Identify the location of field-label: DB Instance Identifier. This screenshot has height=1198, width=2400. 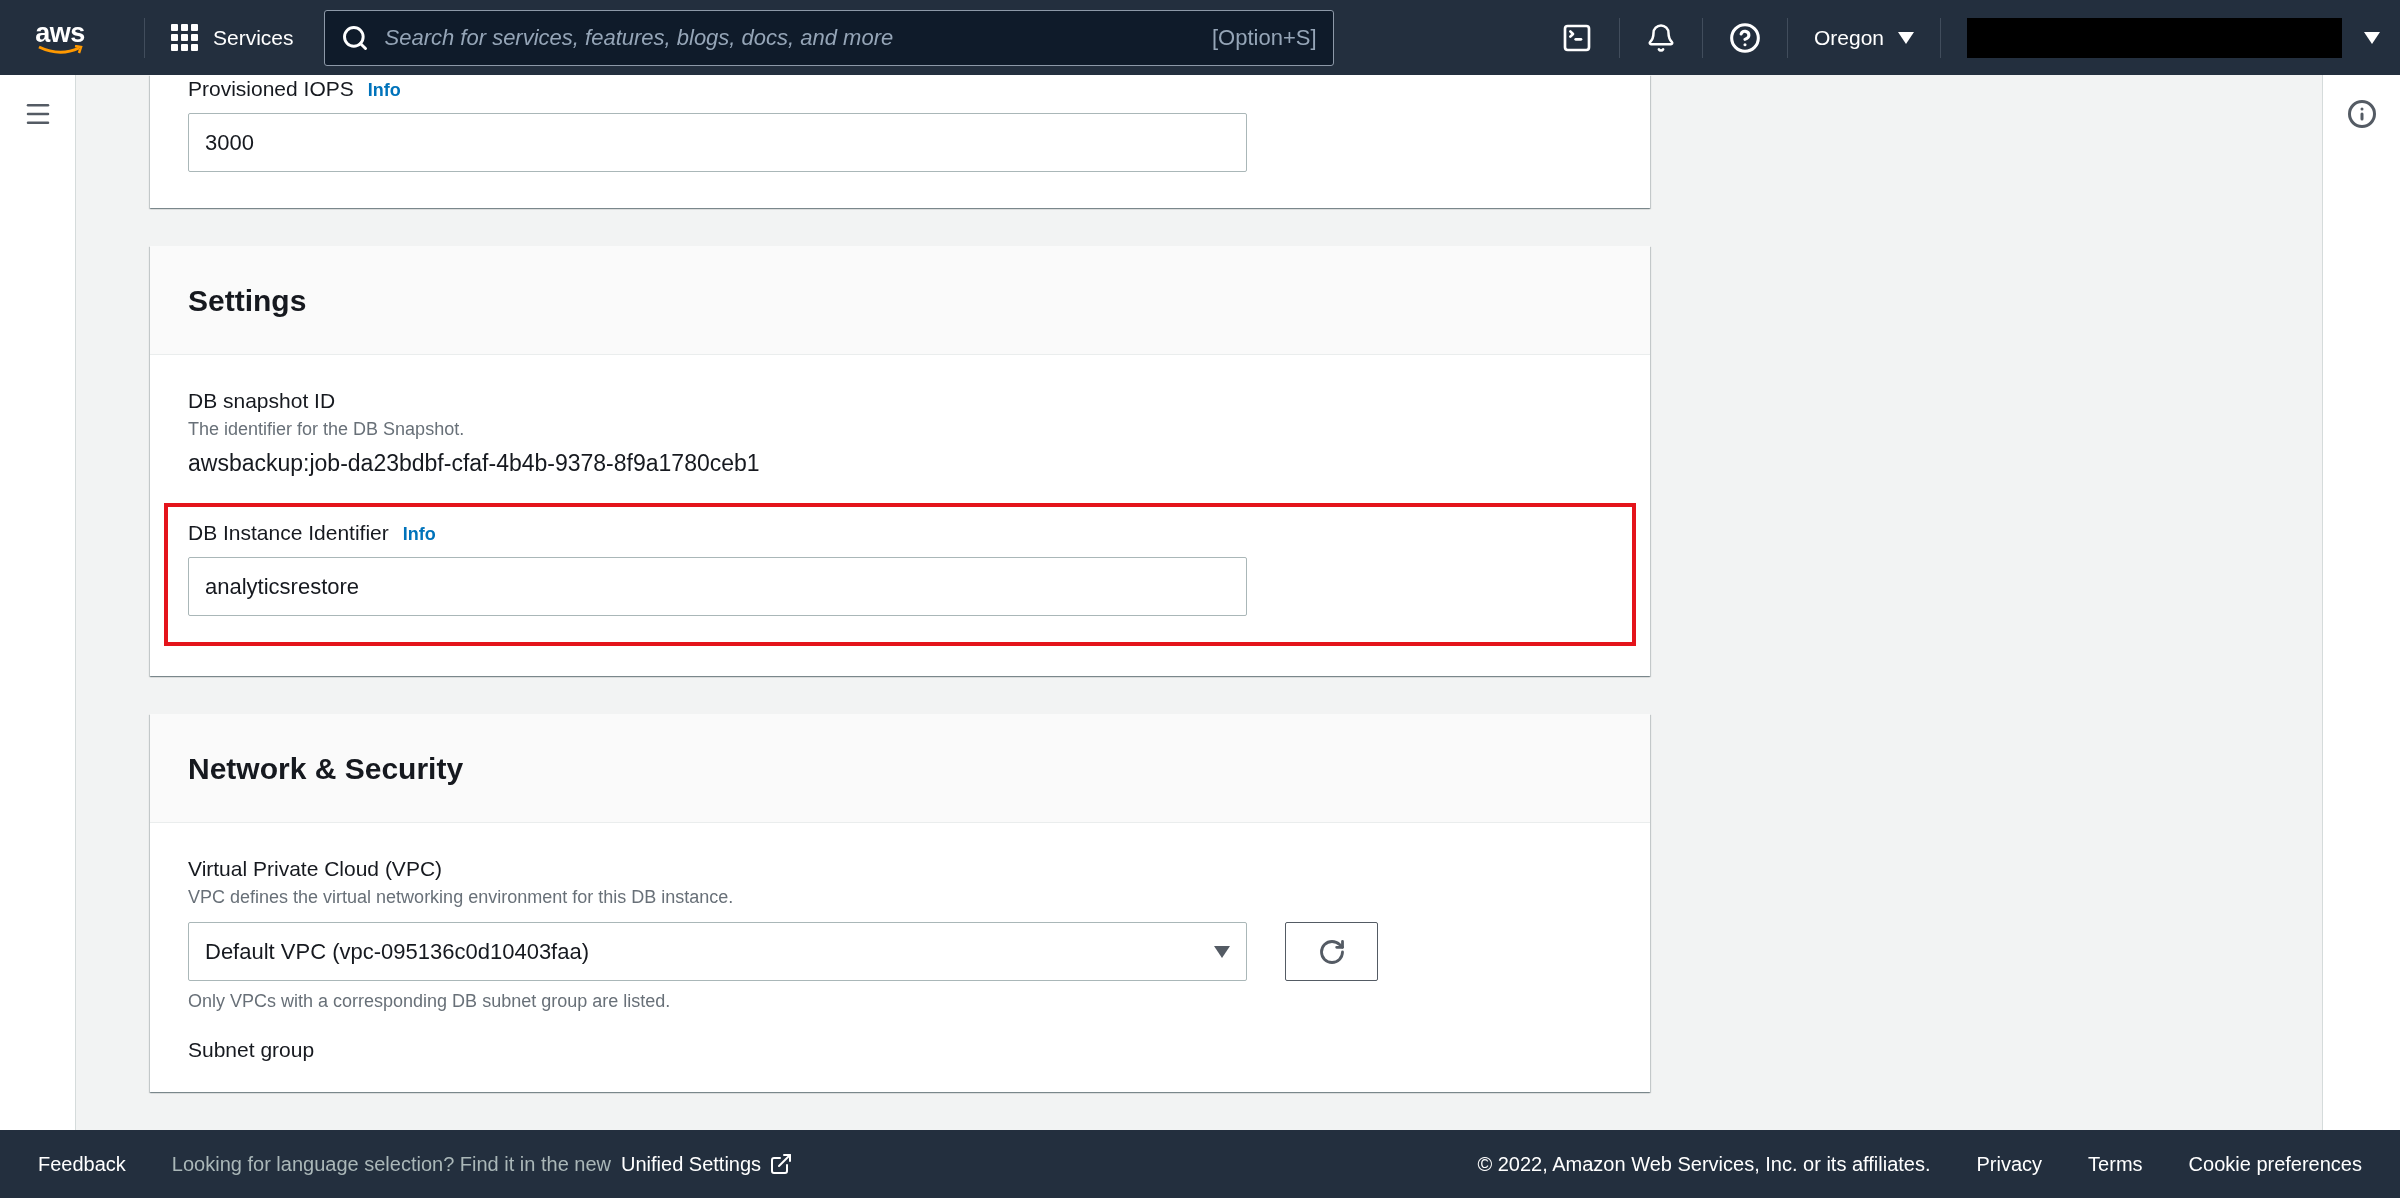
(288, 533).